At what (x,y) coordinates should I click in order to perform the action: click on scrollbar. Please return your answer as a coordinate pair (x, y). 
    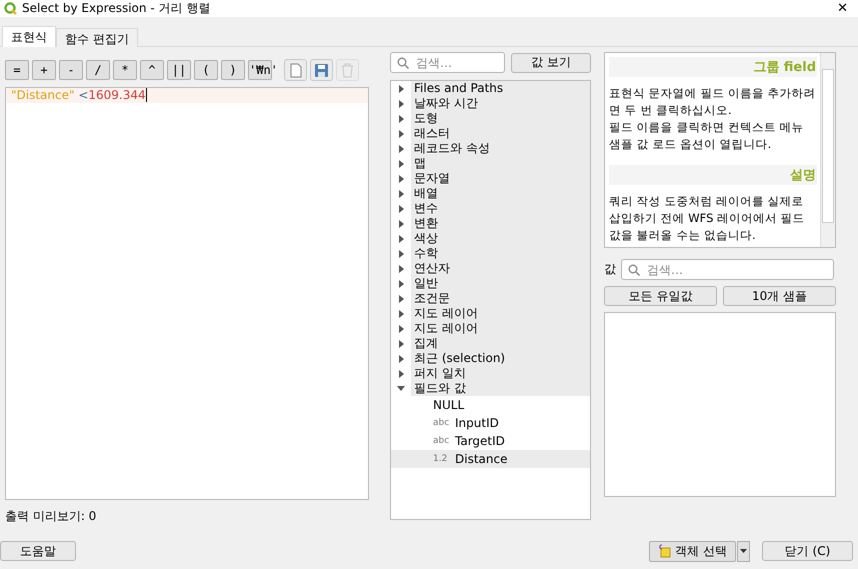
    Looking at the image, I should click on (827, 150).